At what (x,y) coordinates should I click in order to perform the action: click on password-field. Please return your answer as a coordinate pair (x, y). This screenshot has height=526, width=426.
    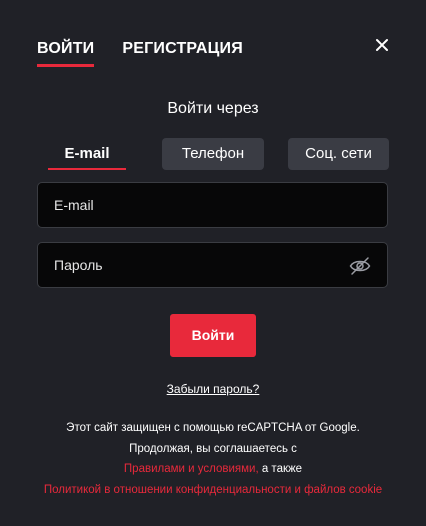
    Looking at the image, I should click on (212, 265).